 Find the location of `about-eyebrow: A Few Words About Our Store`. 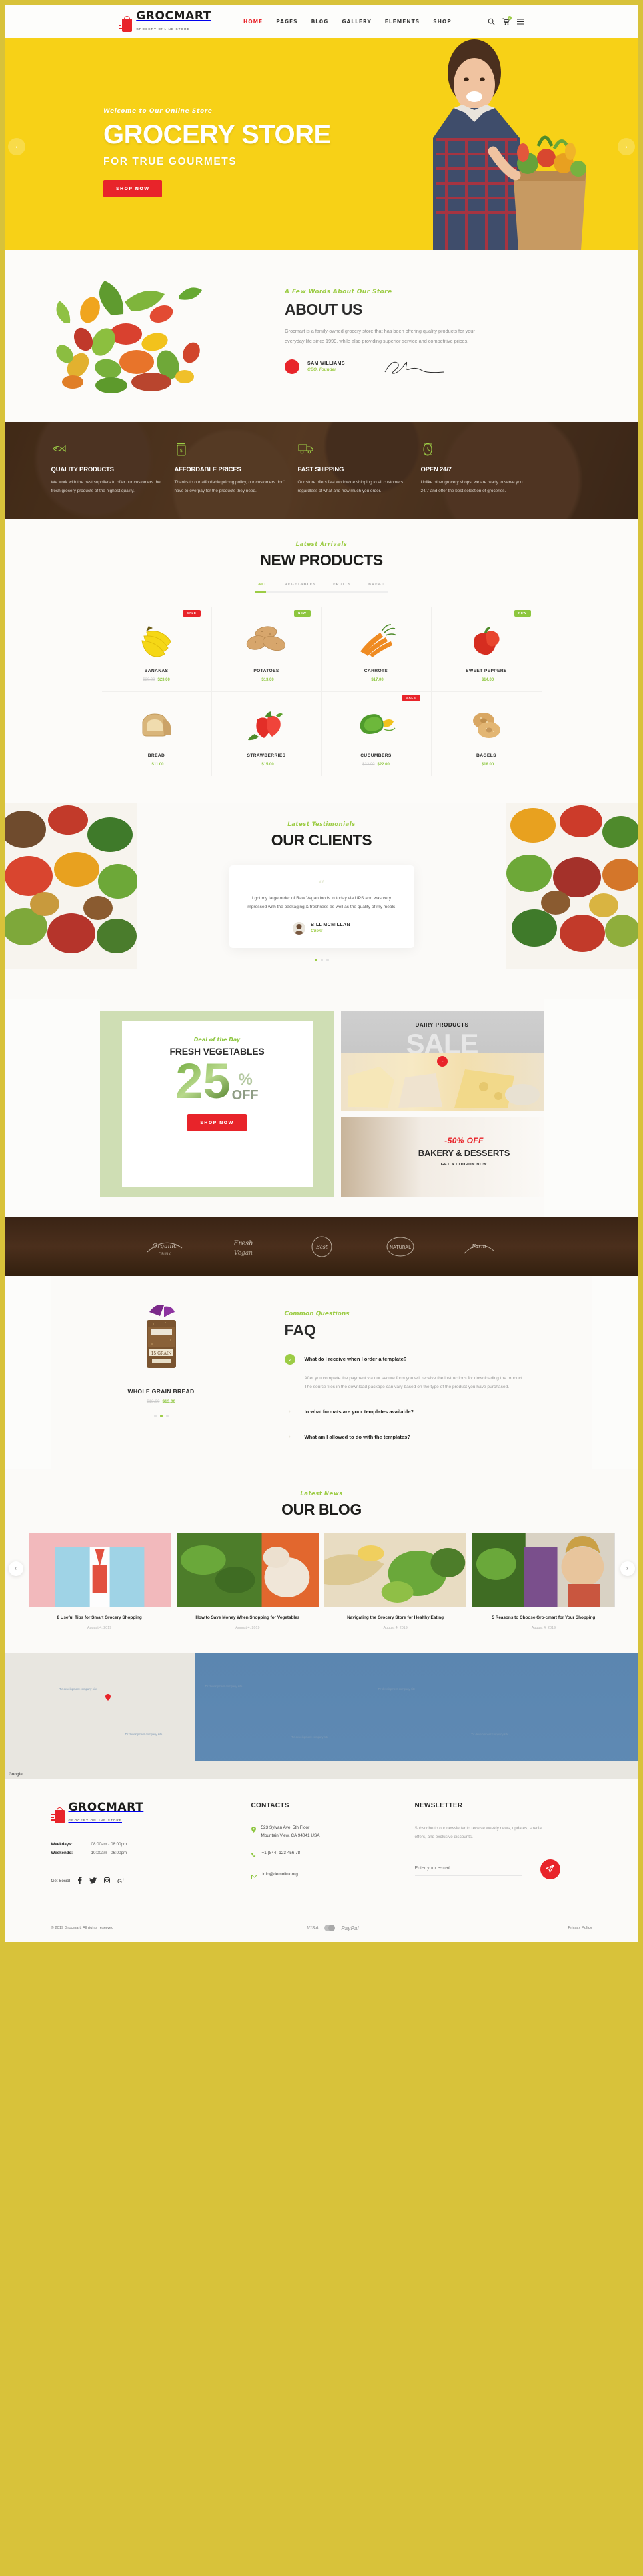

about-eyebrow: A Few Words About Our Store is located at coordinates (338, 292).